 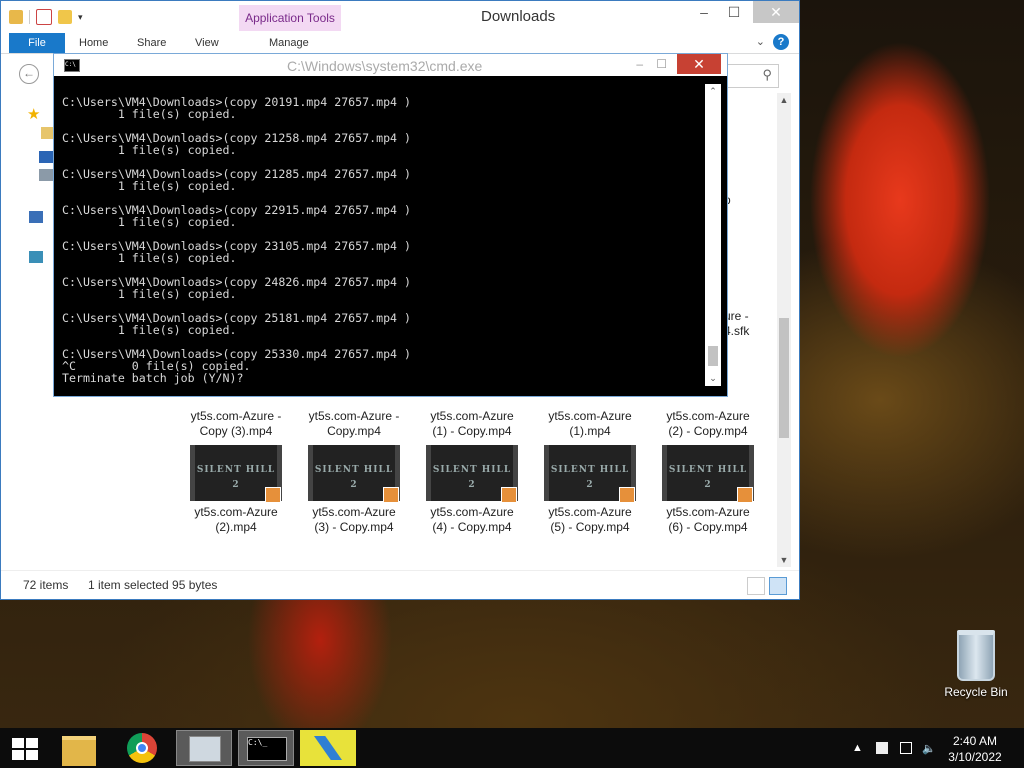 I want to click on item-count: 72 items, so click(x=46, y=585).